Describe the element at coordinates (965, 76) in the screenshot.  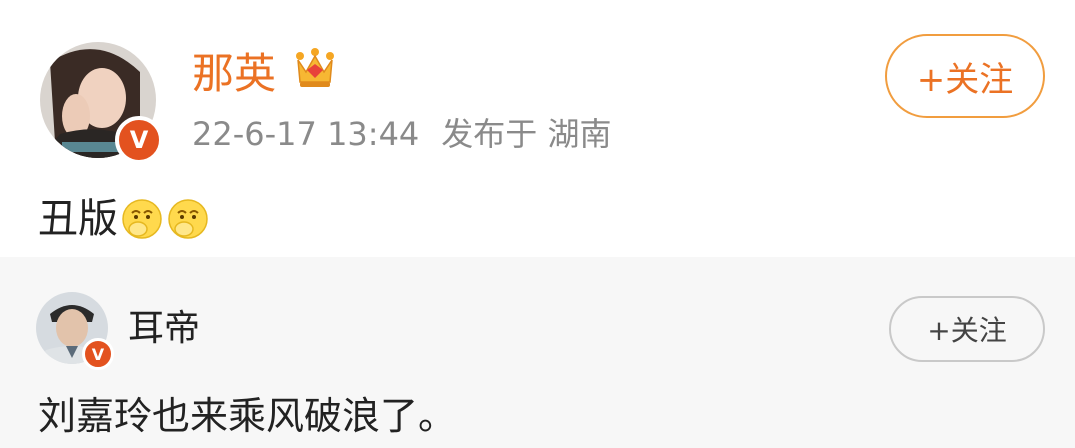
I see `follow-button: +关注` at that location.